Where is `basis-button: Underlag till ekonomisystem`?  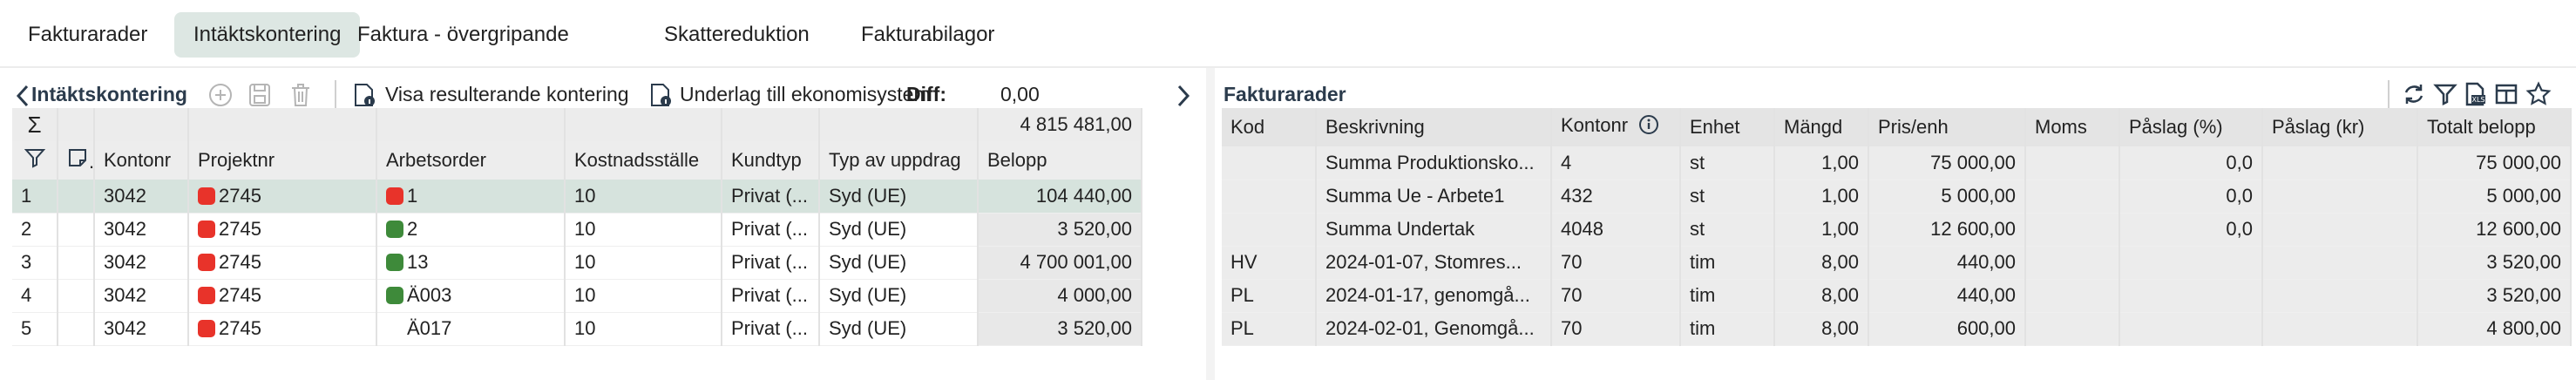 basis-button: Underlag till ekonomisystem is located at coordinates (806, 94).